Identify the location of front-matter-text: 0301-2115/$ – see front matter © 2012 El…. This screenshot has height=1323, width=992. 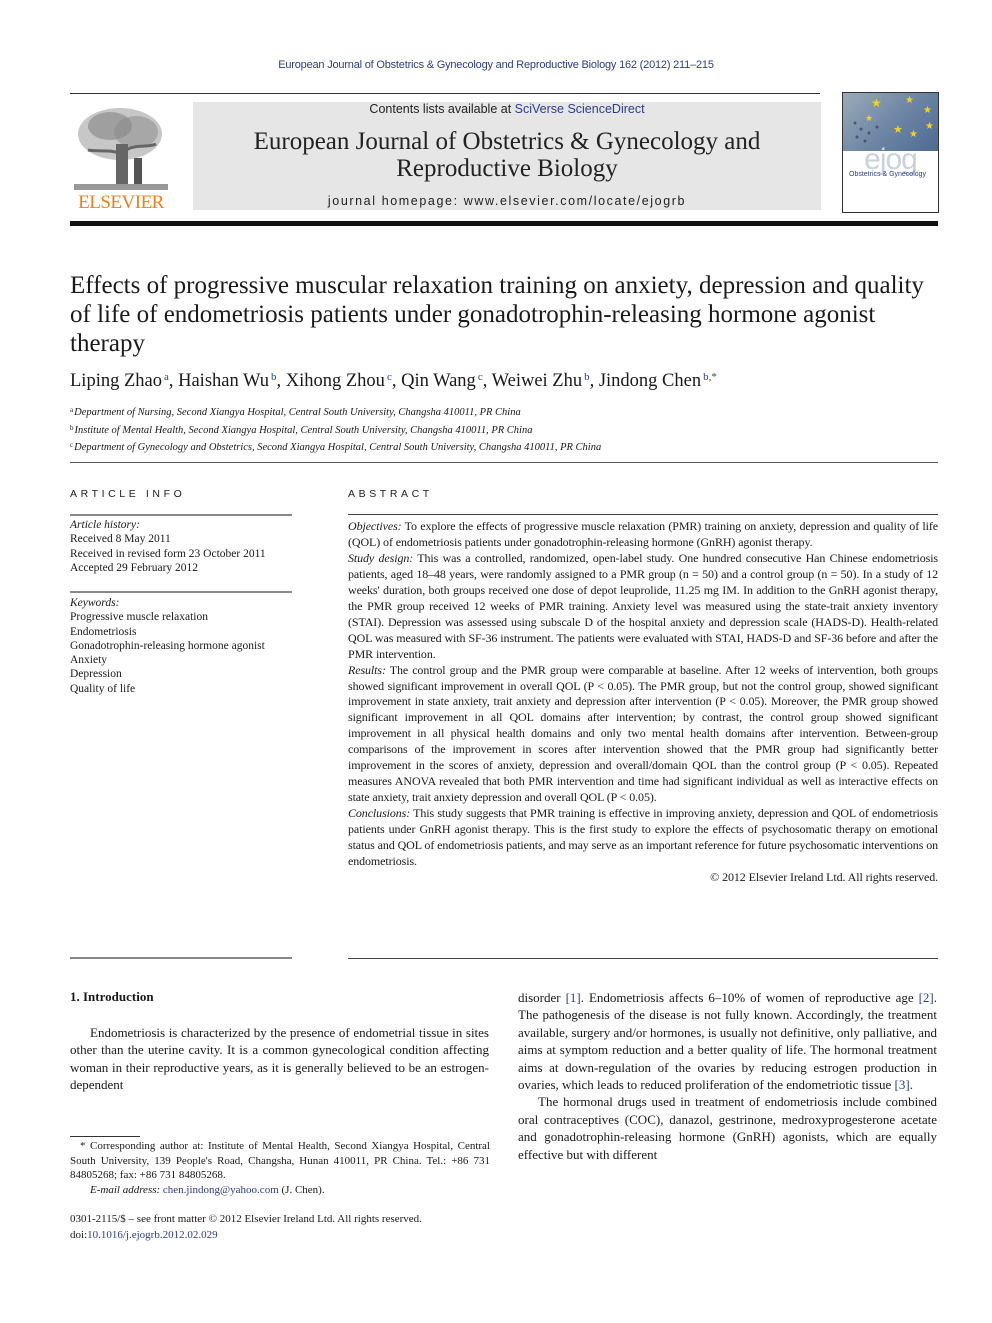
(246, 1219).